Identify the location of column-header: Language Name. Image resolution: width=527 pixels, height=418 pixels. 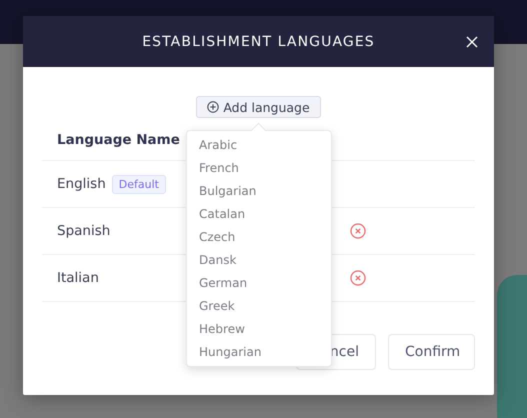
(118, 140).